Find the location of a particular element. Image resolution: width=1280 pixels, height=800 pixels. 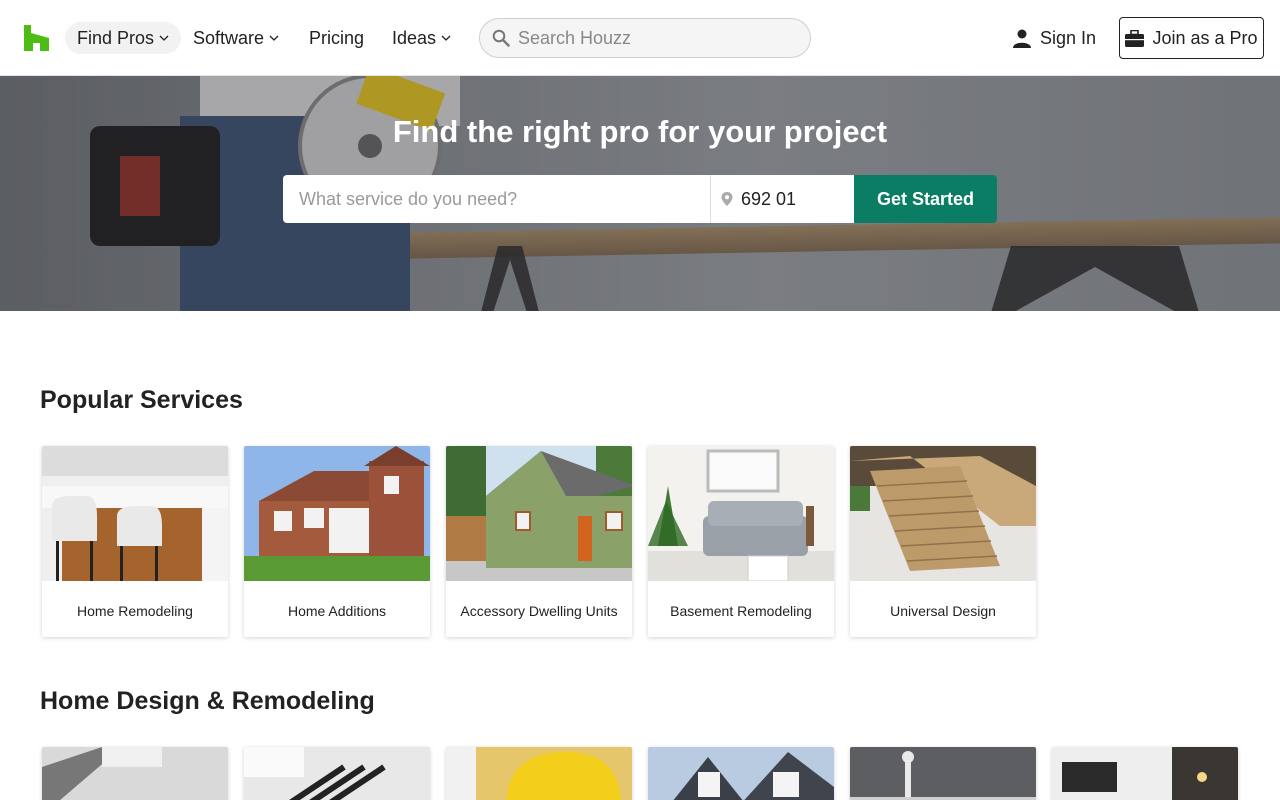

briefcase-icon is located at coordinates (1135, 38).